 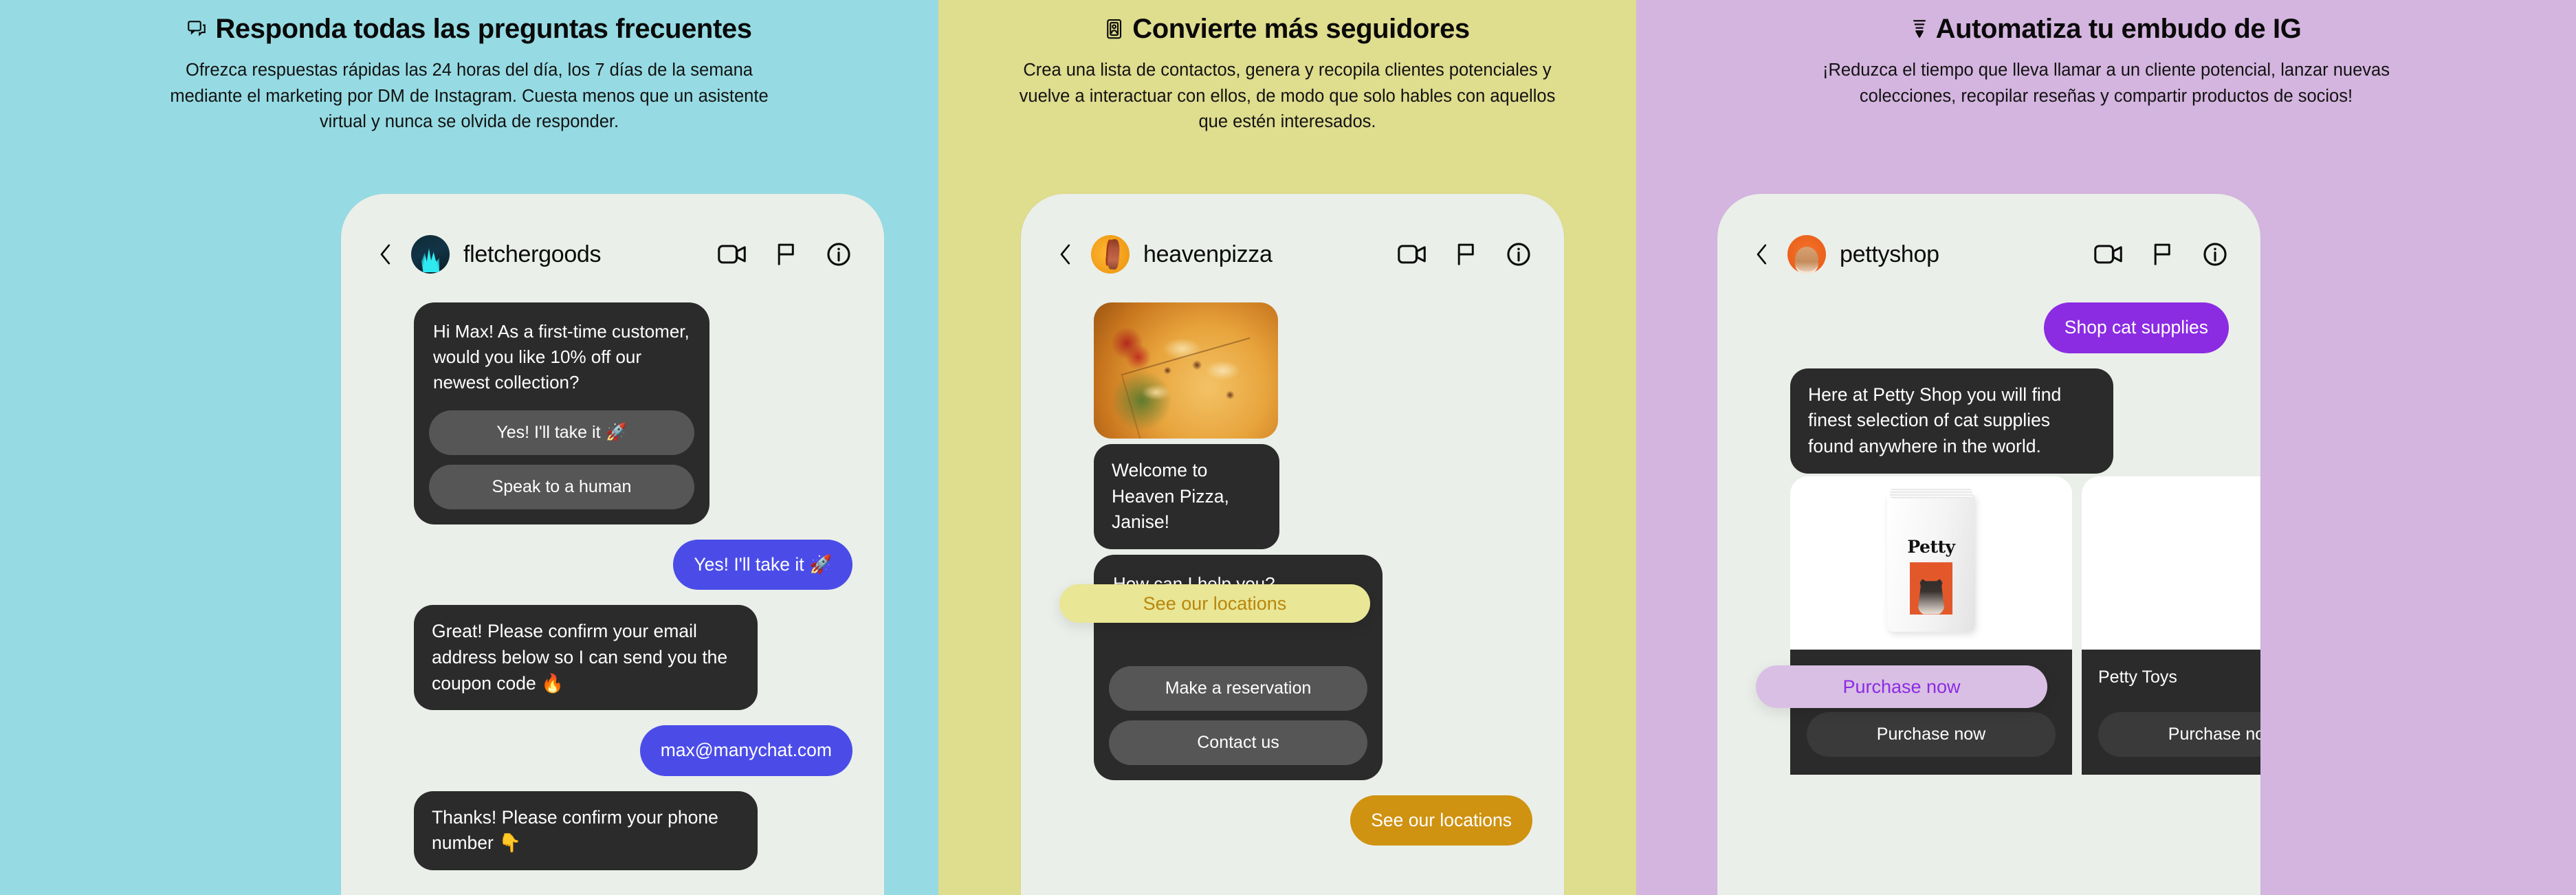 What do you see at coordinates (1238, 688) in the screenshot?
I see `quick-reply-button-reservation: Make a reservation` at bounding box center [1238, 688].